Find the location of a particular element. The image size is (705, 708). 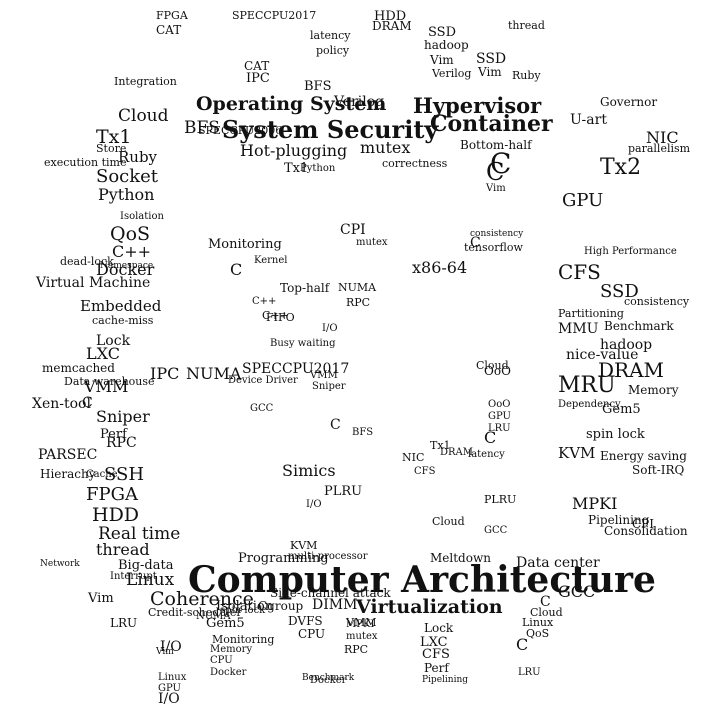

cloud-word: Benchmark is located at coordinates (639, 326).